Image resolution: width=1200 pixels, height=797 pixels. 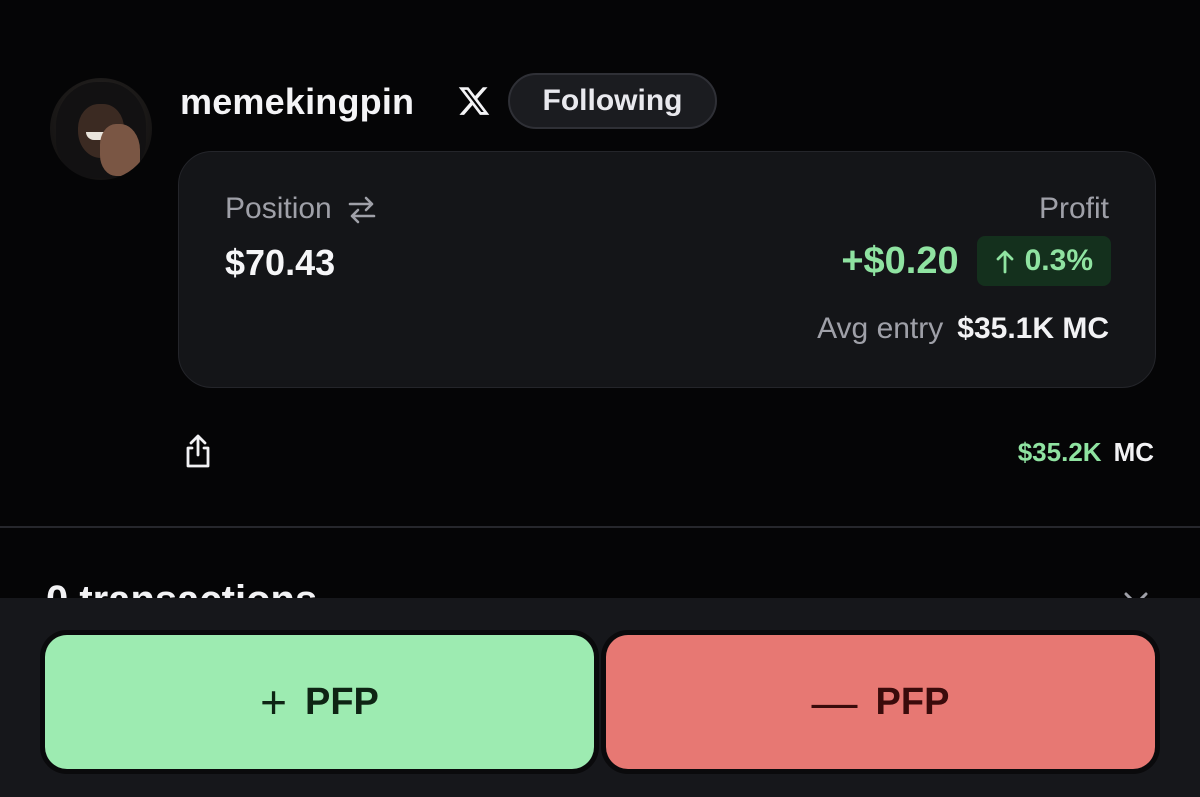 I want to click on minus-icon: —, so click(x=834, y=702).